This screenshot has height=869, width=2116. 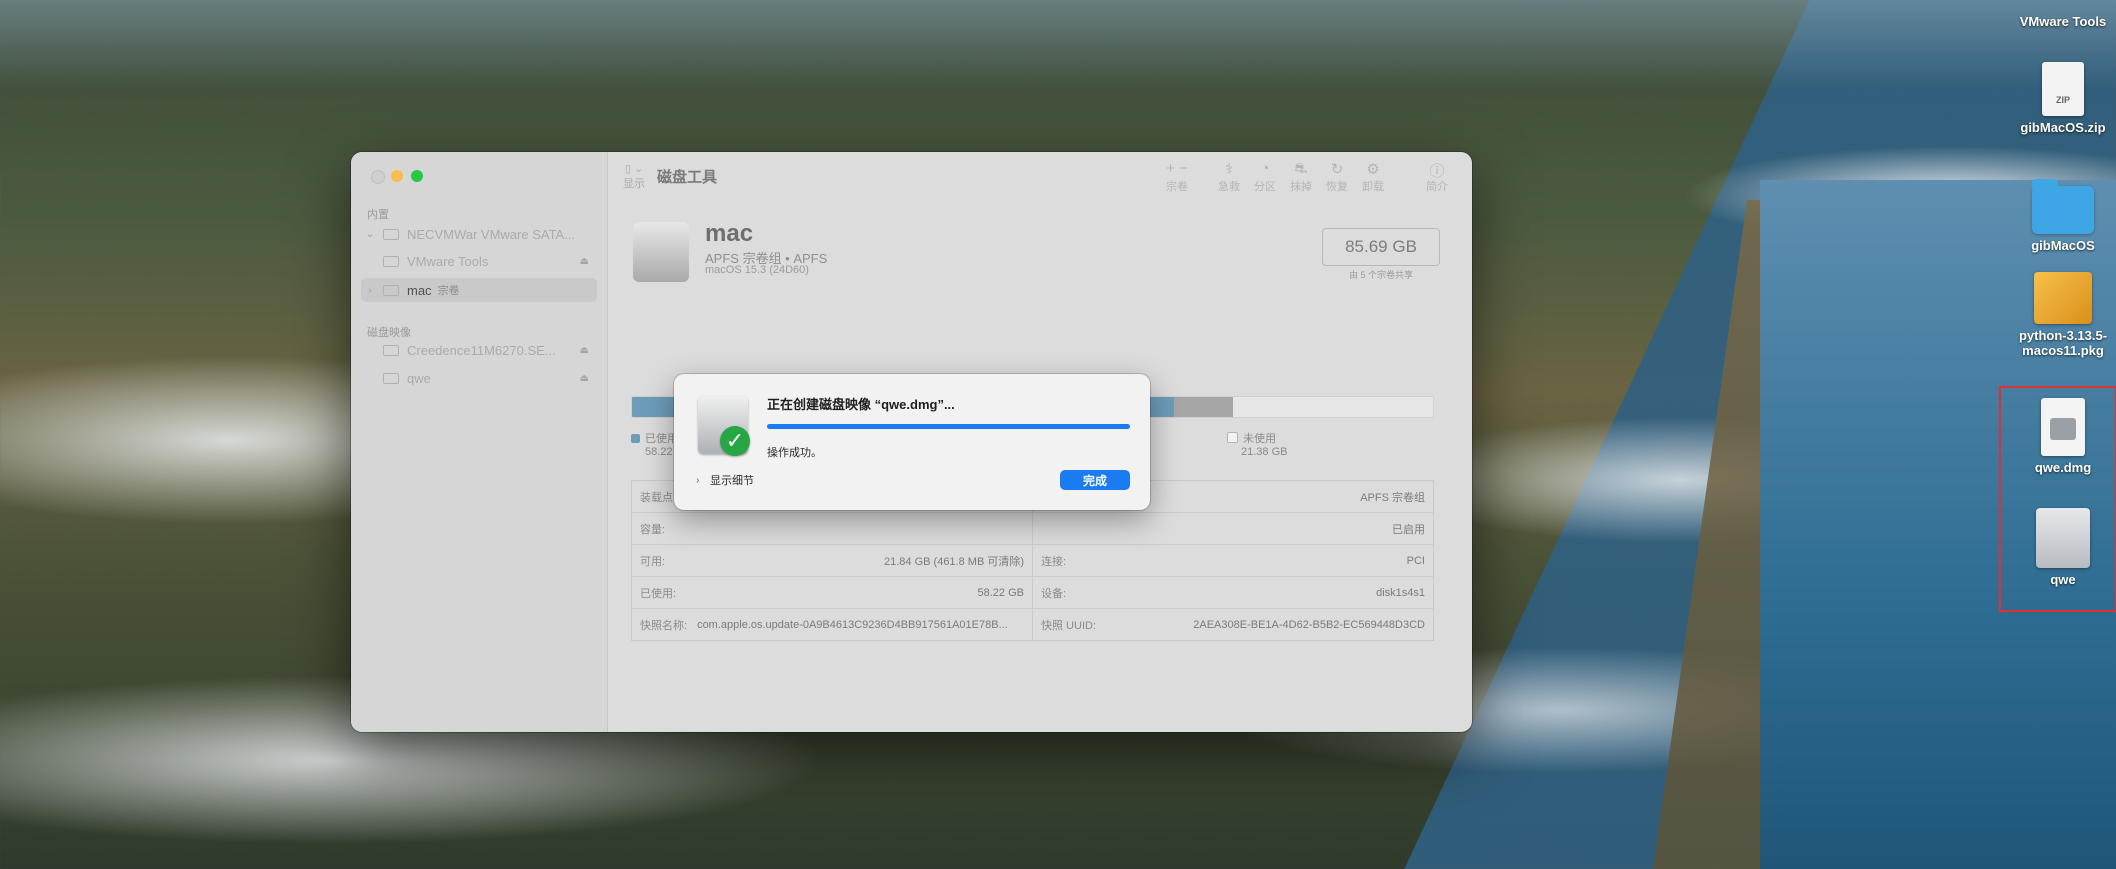 I want to click on sidebar-item-label: mac, so click(x=419, y=290).